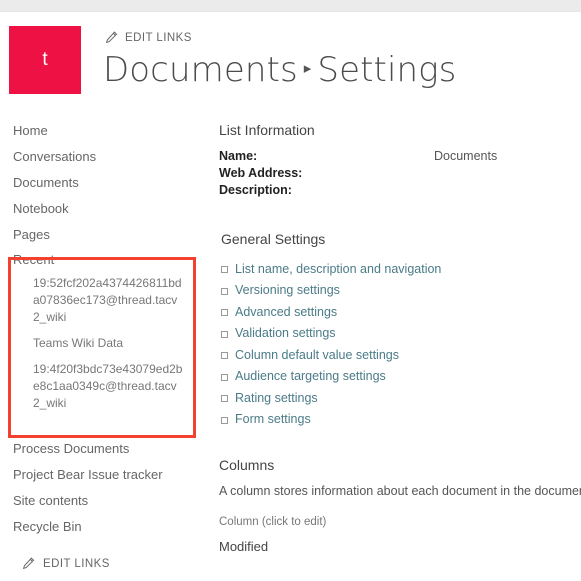 The image size is (581, 581). Describe the element at coordinates (102, 235) in the screenshot. I see `sidebar-item-pages: Pages` at that location.